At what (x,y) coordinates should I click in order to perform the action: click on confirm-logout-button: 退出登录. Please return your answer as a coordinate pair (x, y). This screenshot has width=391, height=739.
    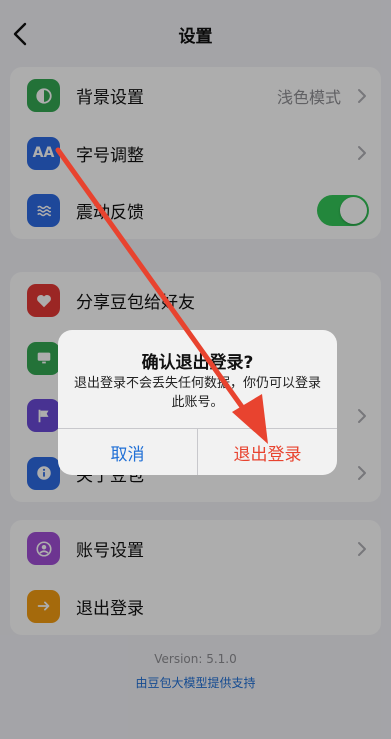
    Looking at the image, I should click on (267, 452).